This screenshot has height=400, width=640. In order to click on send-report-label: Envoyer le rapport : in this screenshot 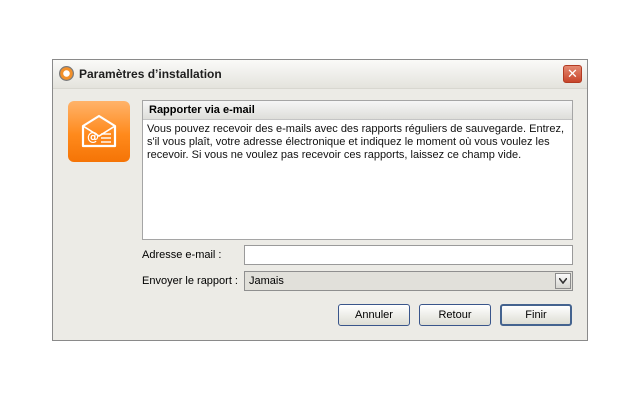, I will do `click(190, 281)`.